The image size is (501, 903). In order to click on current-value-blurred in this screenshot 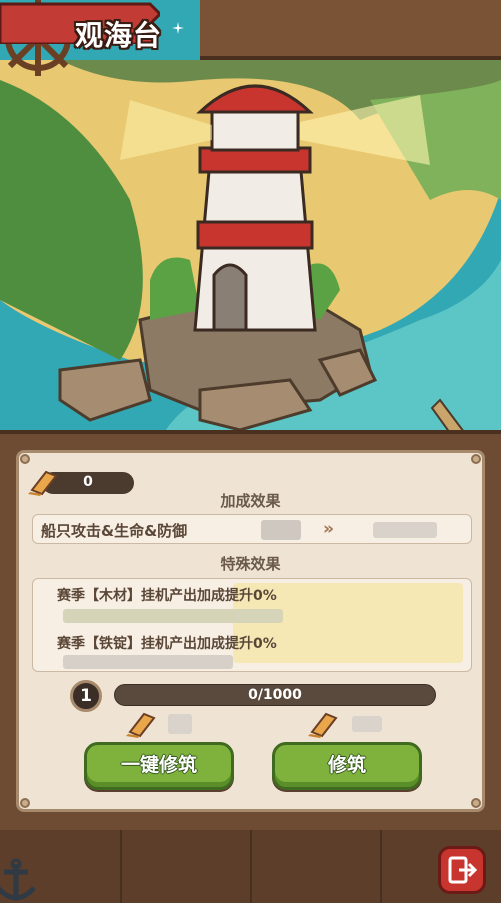, I will do `click(281, 530)`.